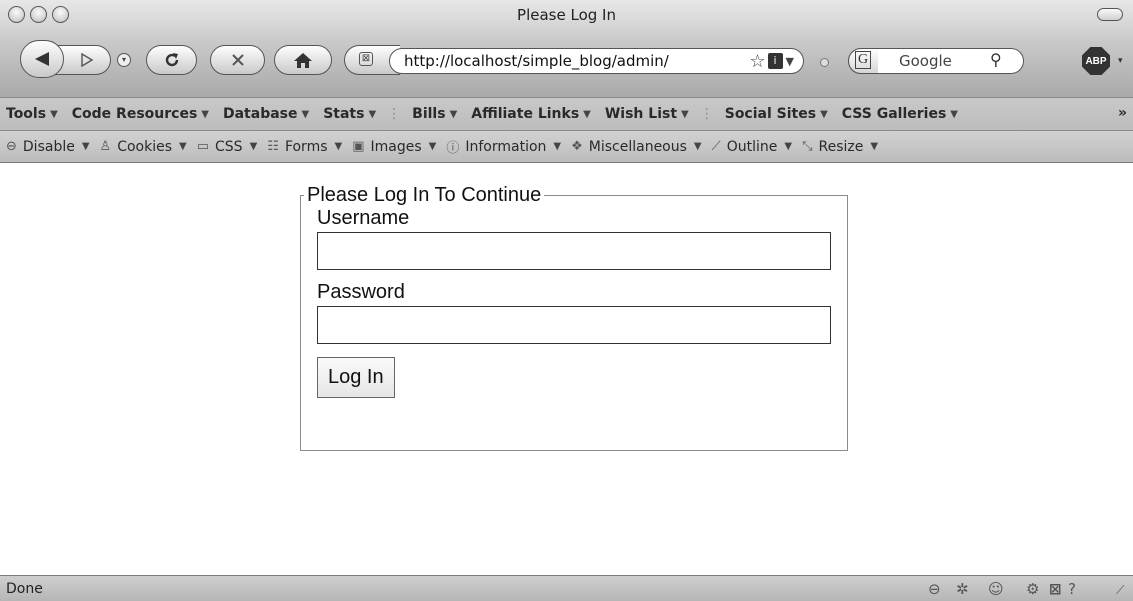  What do you see at coordinates (1032, 589) in the screenshot?
I see `status-addon-icon: ⚙` at bounding box center [1032, 589].